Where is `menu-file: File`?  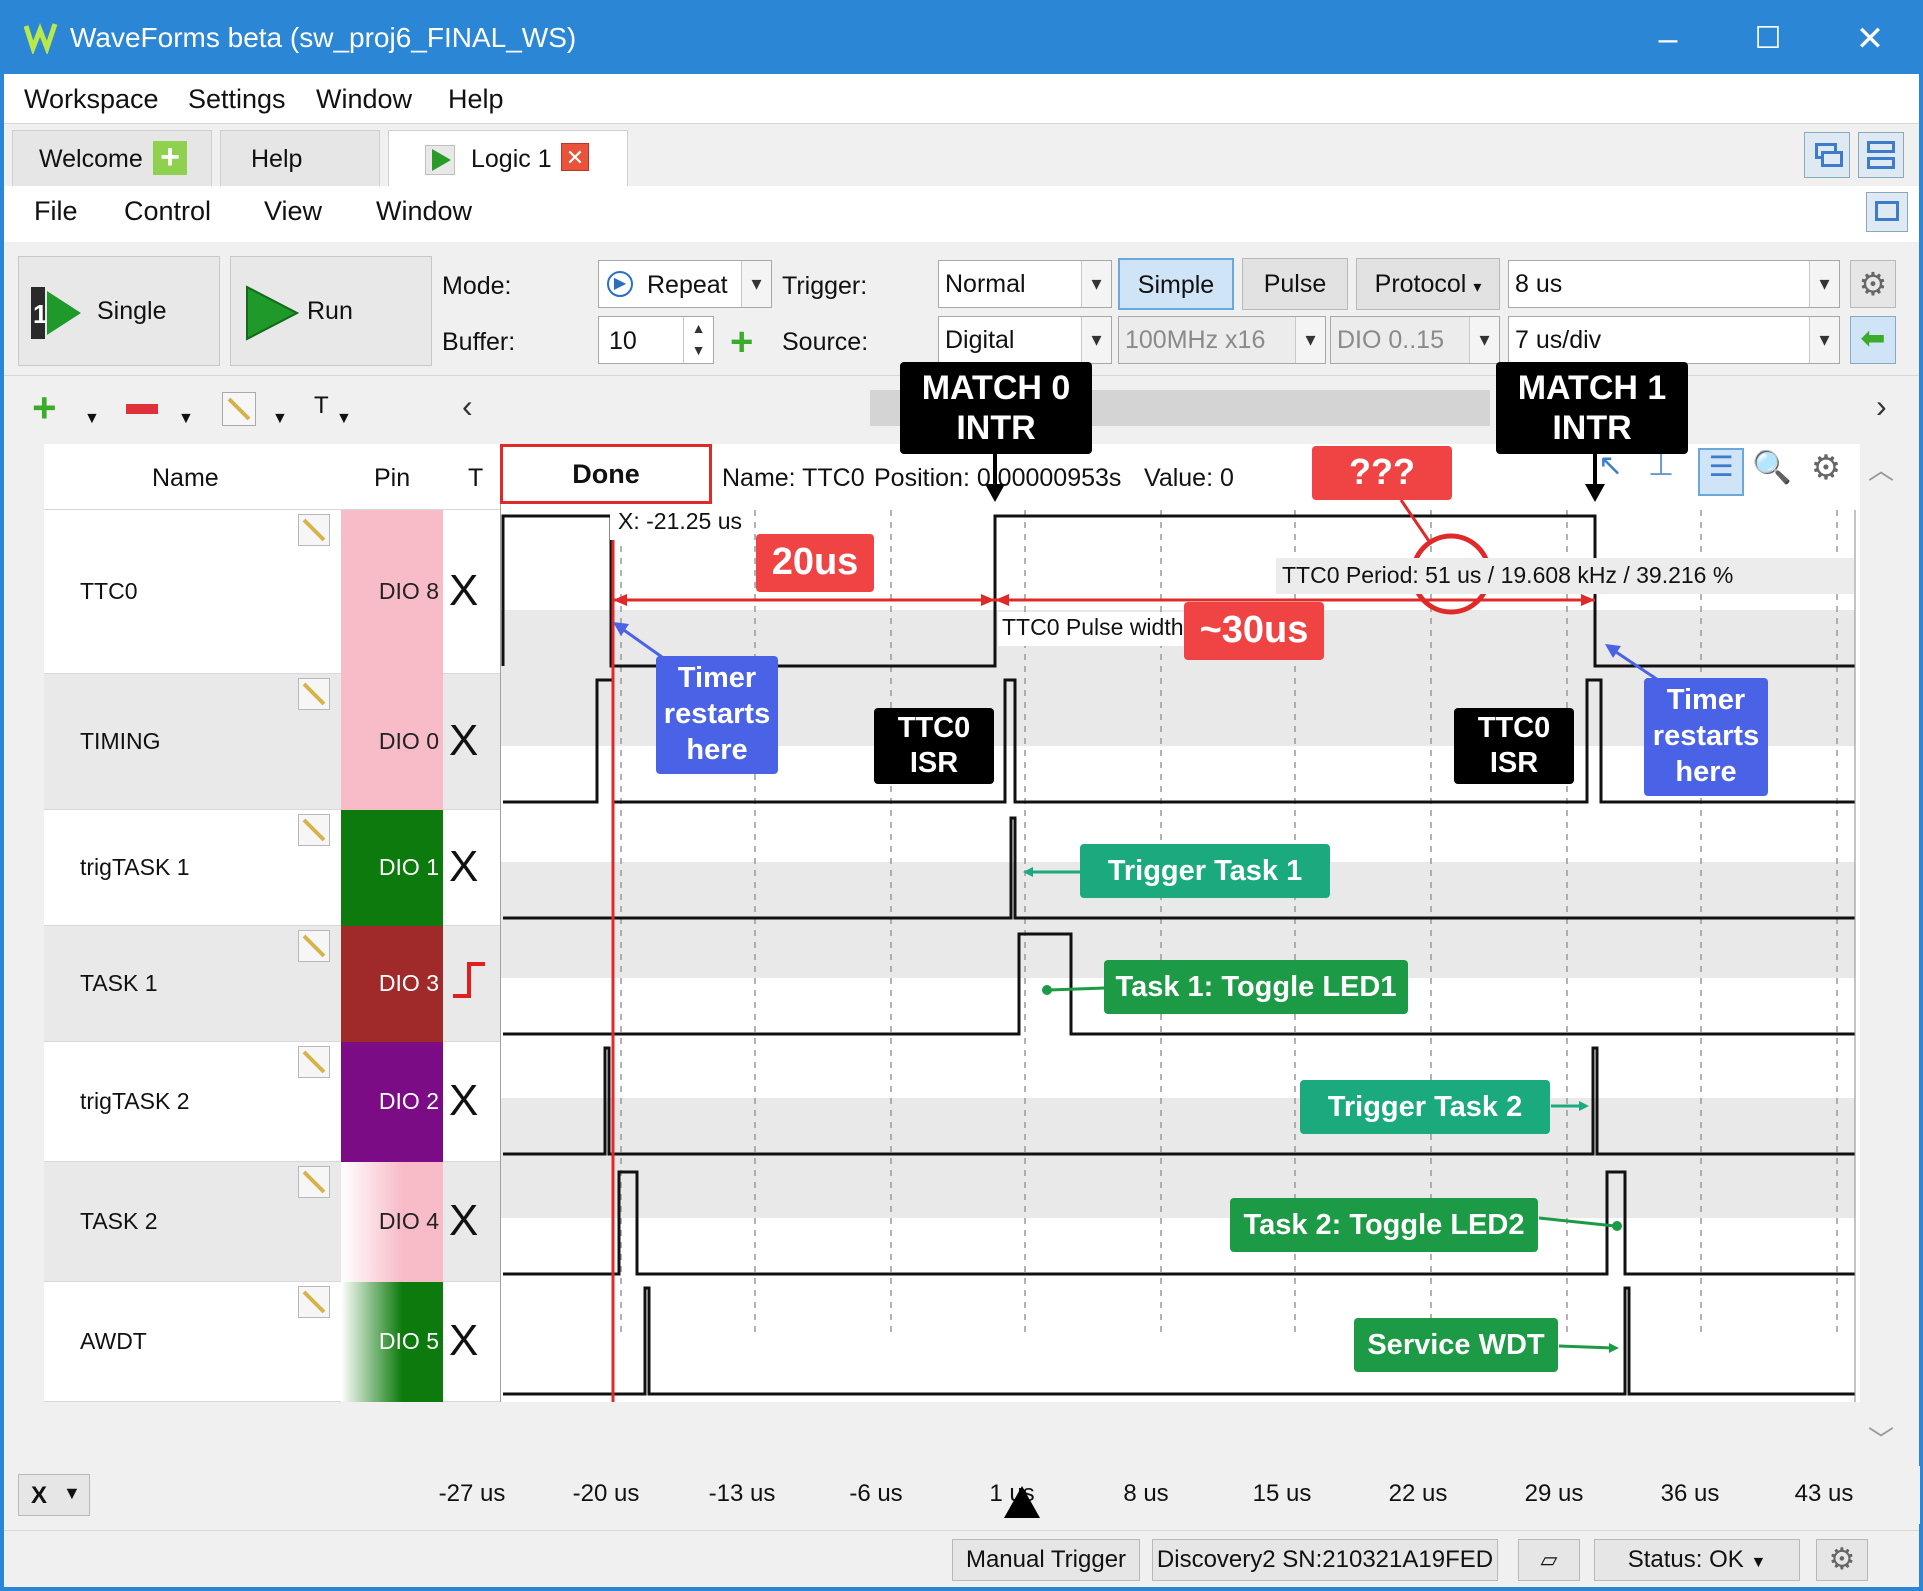 menu-file: File is located at coordinates (56, 211).